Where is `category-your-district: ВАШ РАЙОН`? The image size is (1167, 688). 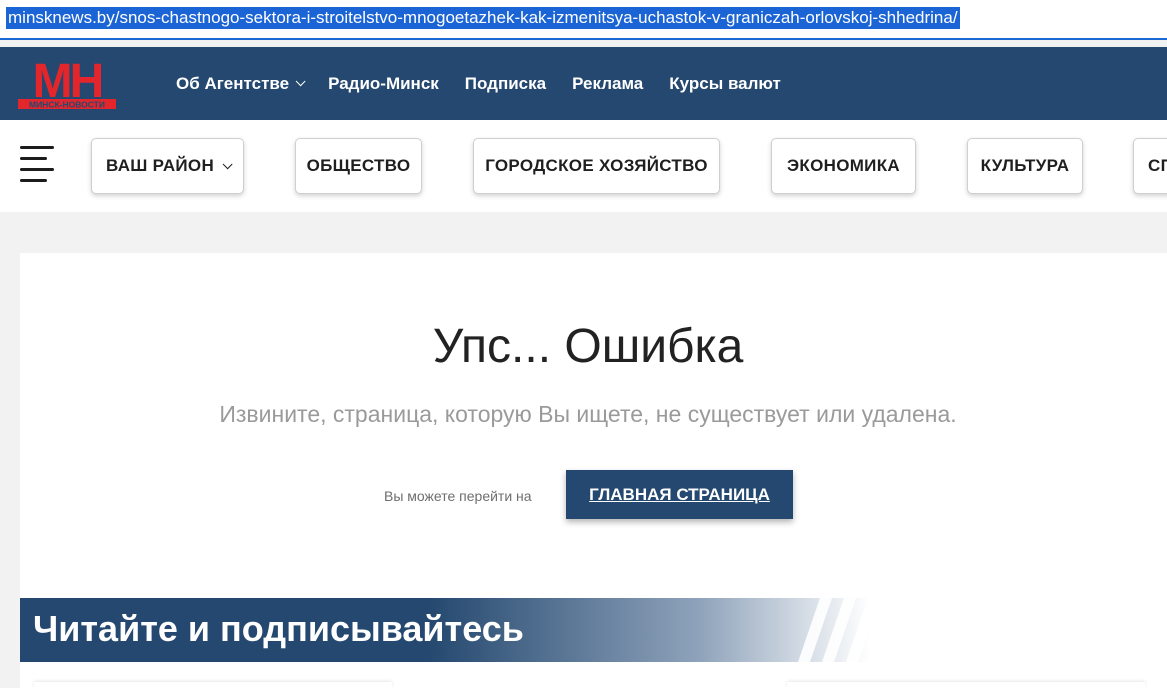 category-your-district: ВАШ РАЙОН is located at coordinates (167, 166).